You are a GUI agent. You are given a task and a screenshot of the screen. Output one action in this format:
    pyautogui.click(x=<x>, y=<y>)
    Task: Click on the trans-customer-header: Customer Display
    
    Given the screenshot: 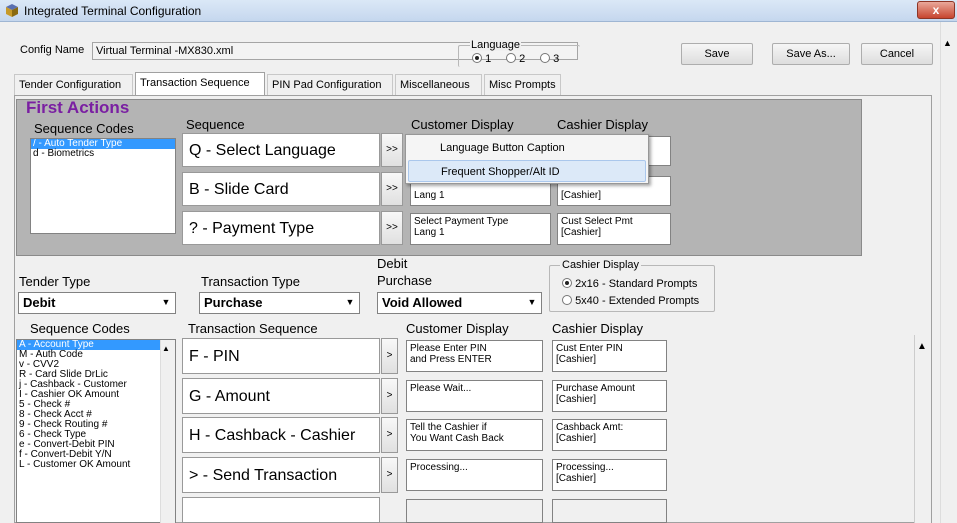 What is the action you would take?
    pyautogui.click(x=457, y=328)
    